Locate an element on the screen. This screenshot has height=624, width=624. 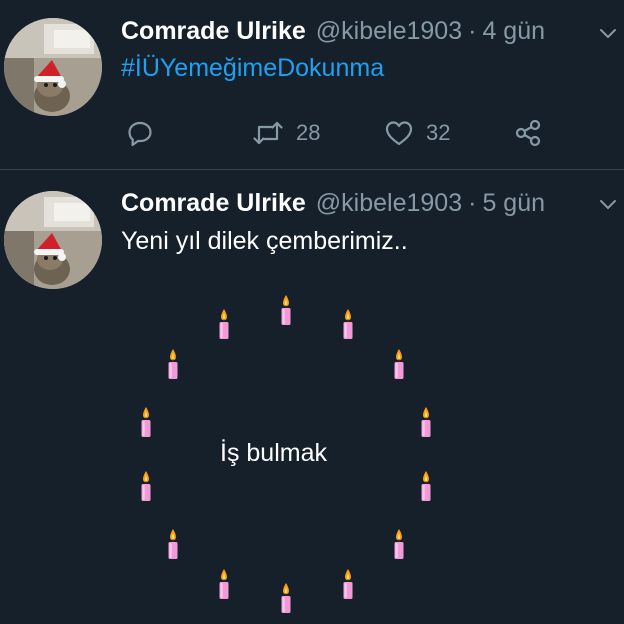
tweet-time: 5 gün is located at coordinates (513, 203).